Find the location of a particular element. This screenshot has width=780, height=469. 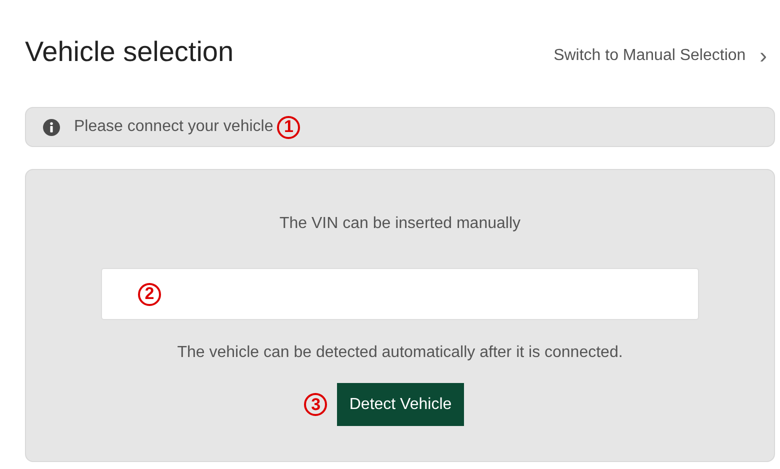

callout-marker: 3 is located at coordinates (316, 404).